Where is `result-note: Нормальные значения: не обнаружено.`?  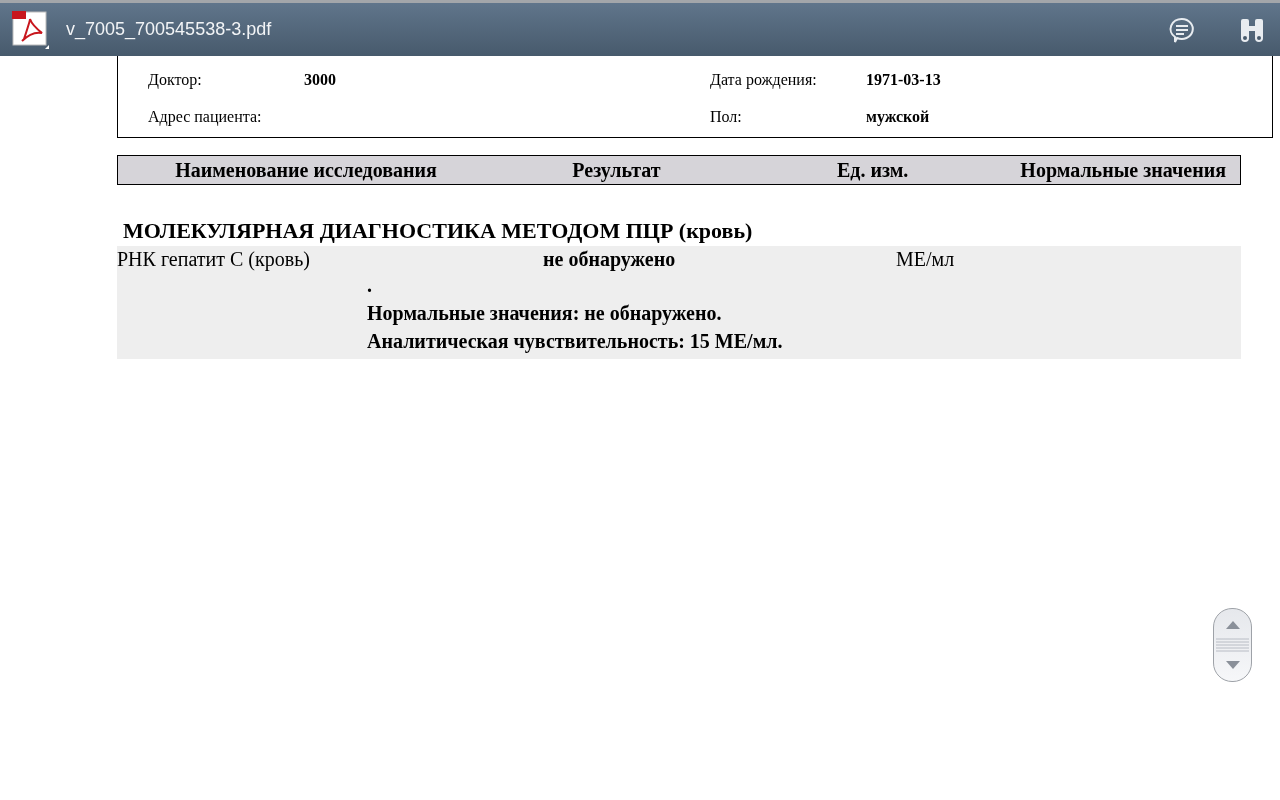
result-note: Нормальные значения: не обнаружено. is located at coordinates (545, 314).